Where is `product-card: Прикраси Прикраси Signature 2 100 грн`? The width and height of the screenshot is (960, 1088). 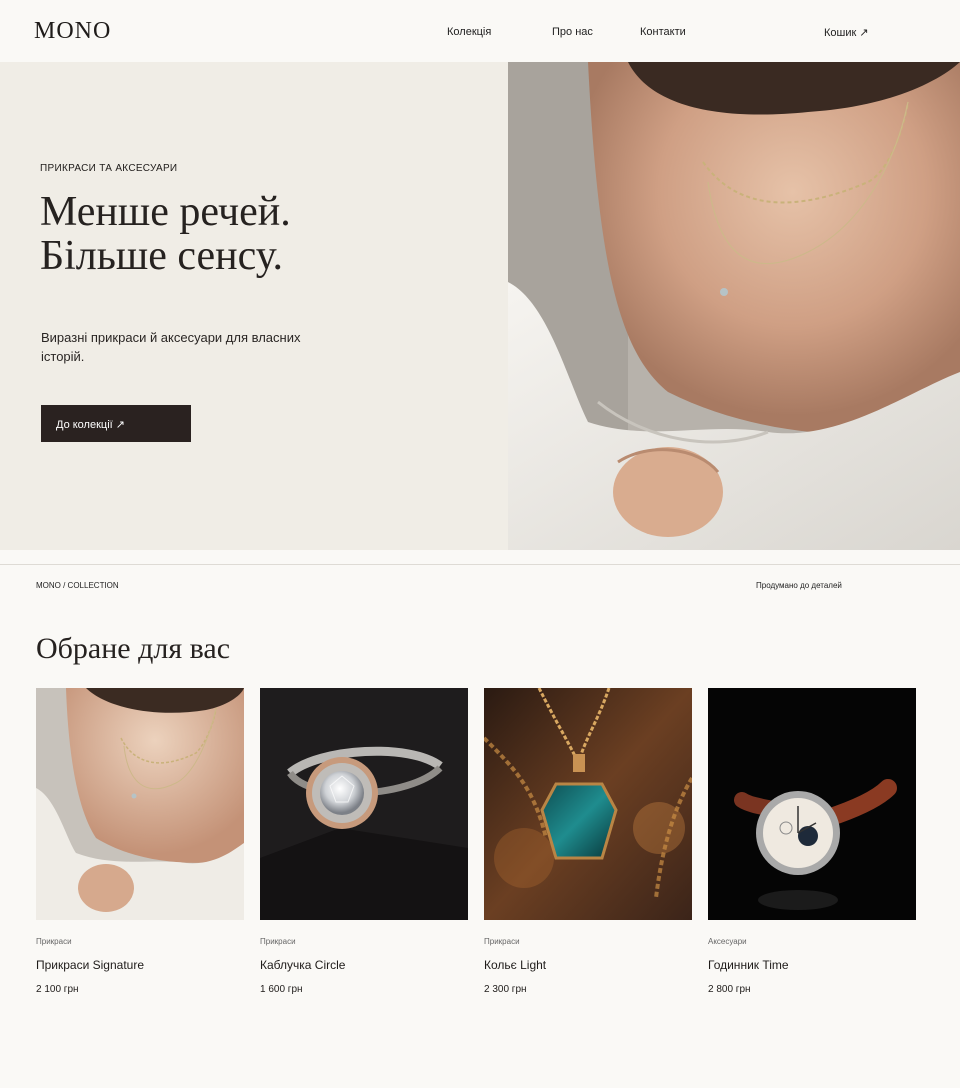
product-card: Прикраси Прикраси Signature 2 100 грн is located at coordinates (140, 841).